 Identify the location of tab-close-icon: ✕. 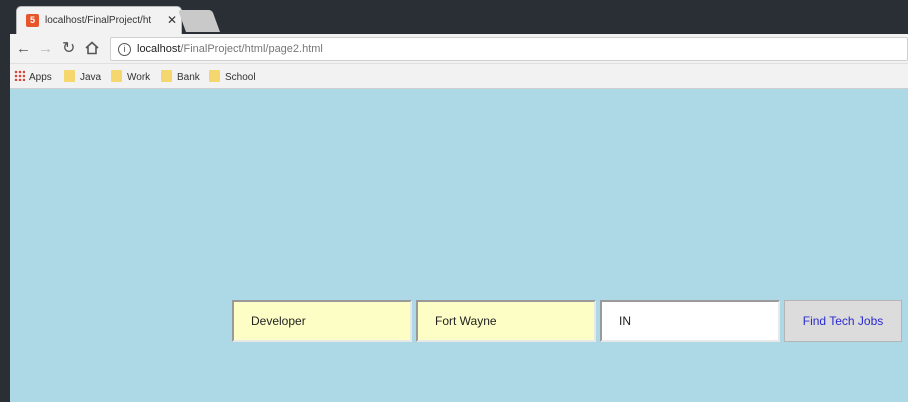
(172, 20).